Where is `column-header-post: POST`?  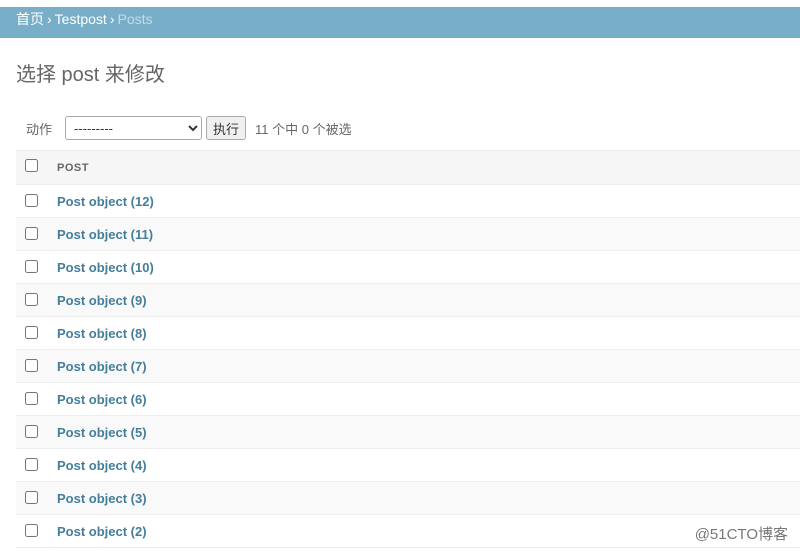
column-header-post: POST is located at coordinates (428, 167).